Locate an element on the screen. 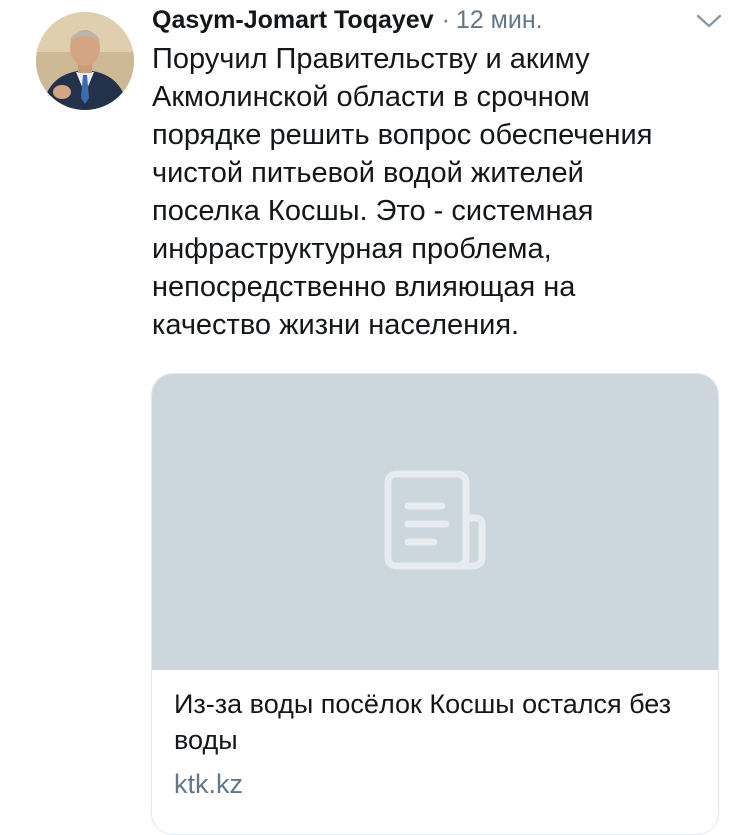  timestamp: 12 мин. is located at coordinates (499, 20).